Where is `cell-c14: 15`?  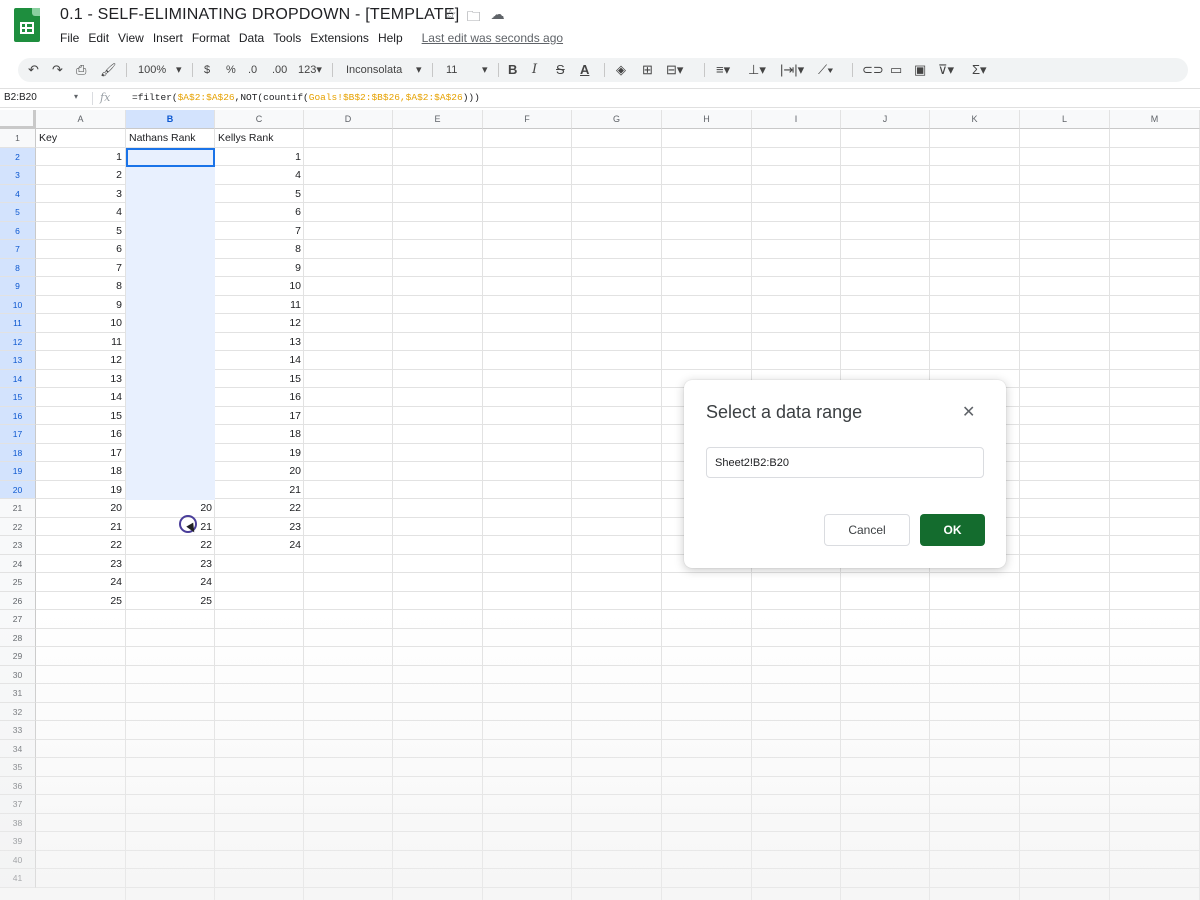 cell-c14: 15 is located at coordinates (258, 379).